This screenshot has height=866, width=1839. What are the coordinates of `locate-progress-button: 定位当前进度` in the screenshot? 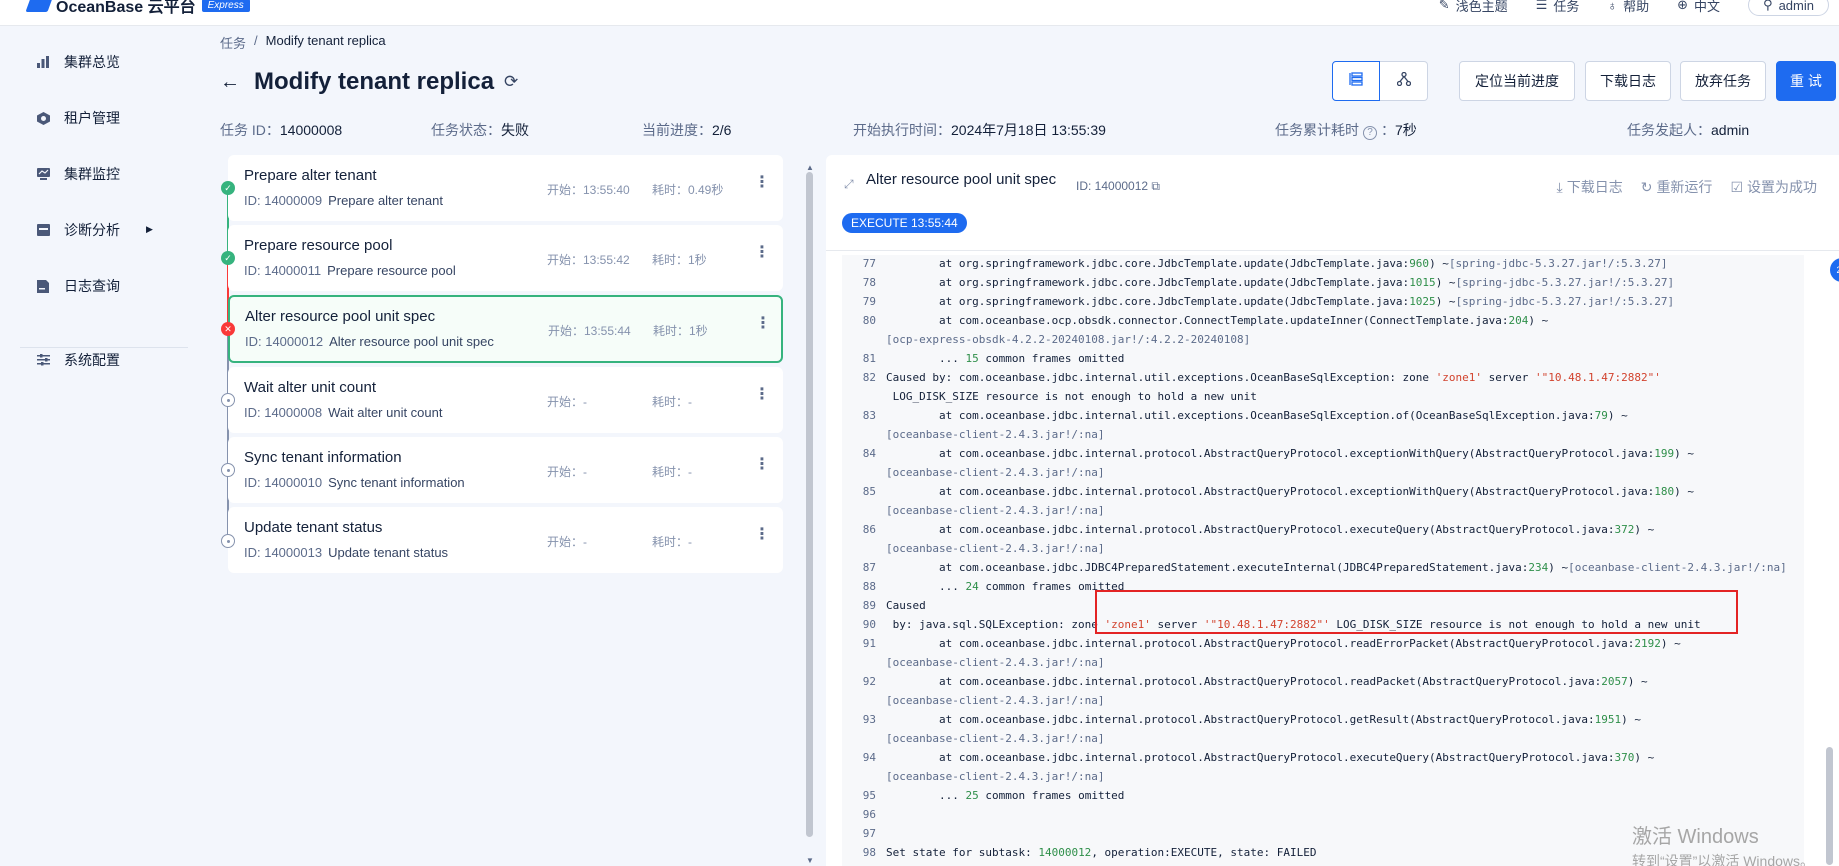 It's located at (1517, 81).